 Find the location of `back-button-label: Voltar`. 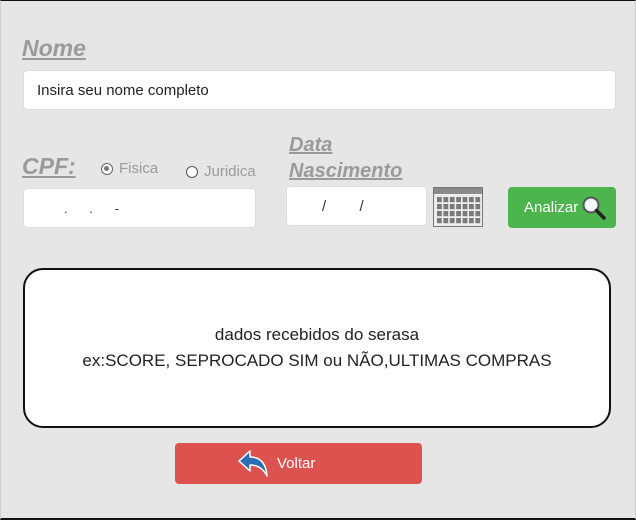

back-button-label: Voltar is located at coordinates (296, 463).